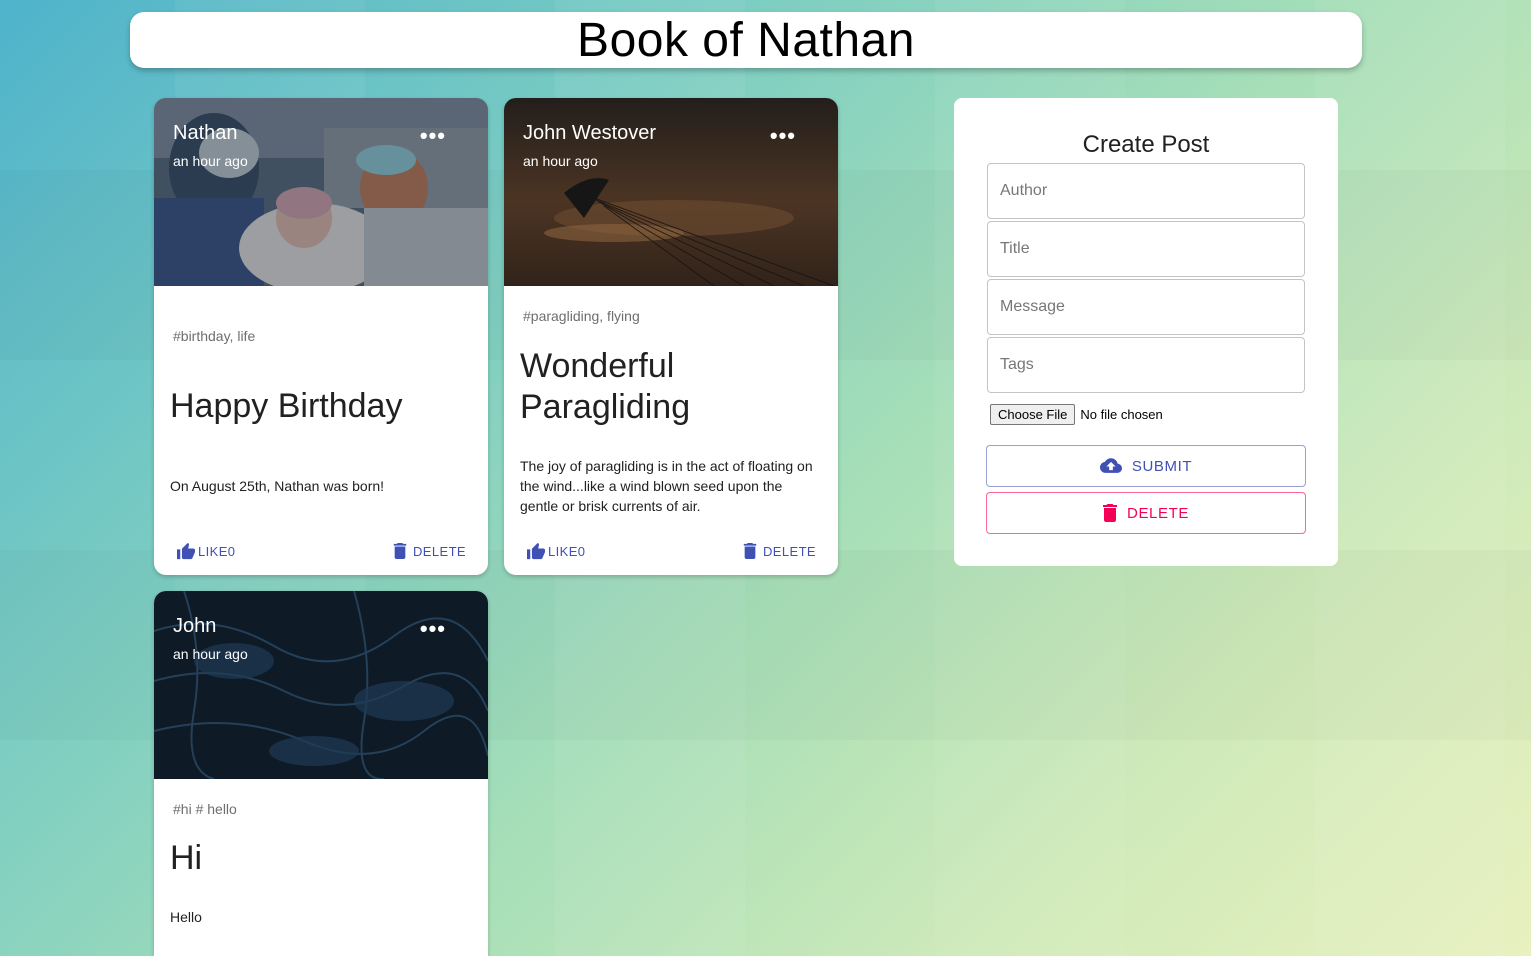  I want to click on submit-label: SUBMIT, so click(1162, 466).